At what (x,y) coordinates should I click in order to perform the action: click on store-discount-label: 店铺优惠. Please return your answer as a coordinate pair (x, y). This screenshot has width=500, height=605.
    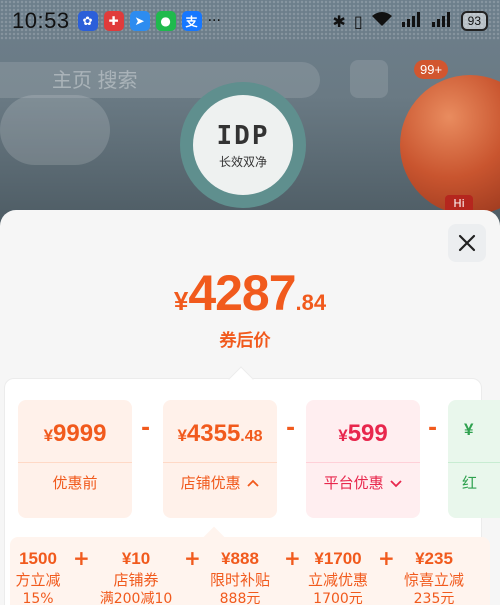
    Looking at the image, I should click on (220, 482).